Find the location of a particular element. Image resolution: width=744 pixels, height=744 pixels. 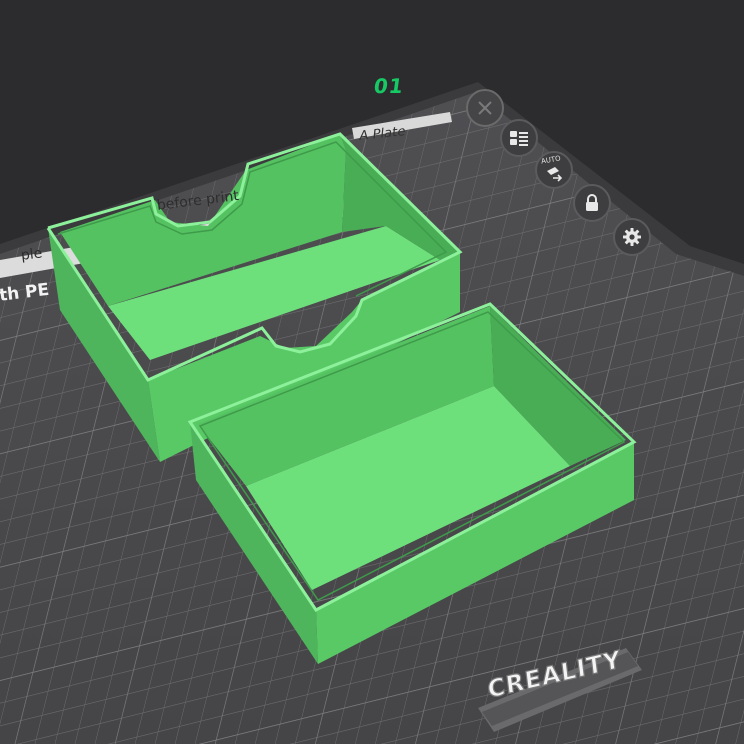

delete-plate-button is located at coordinates (485, 108).